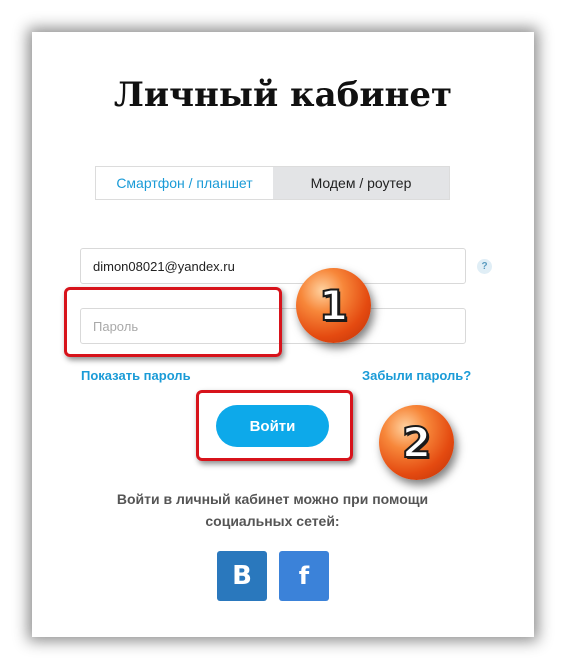 The height and width of the screenshot is (670, 567). Describe the element at coordinates (272, 426) in the screenshot. I see `login-button: Войти` at that location.